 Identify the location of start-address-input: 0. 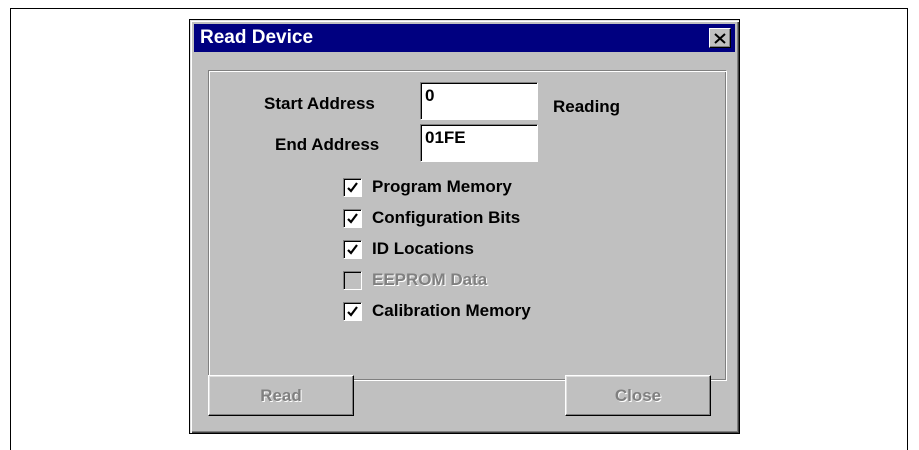
(479, 101).